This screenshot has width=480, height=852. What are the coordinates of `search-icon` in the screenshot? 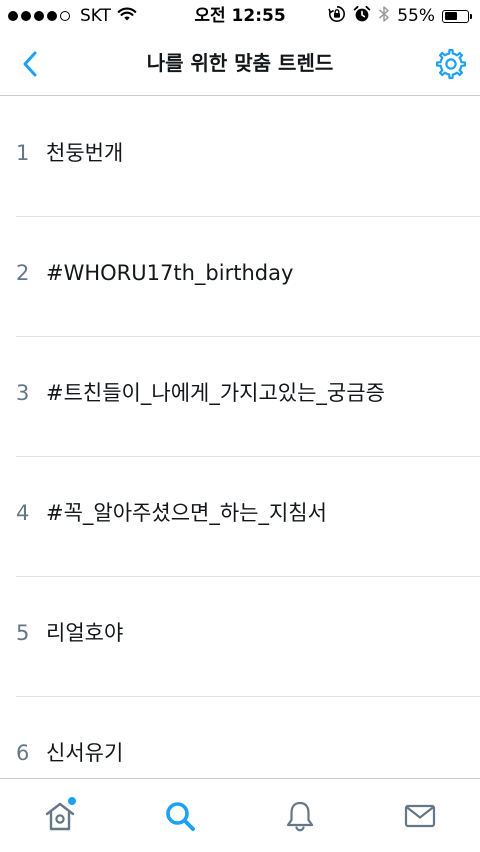 It's located at (180, 816).